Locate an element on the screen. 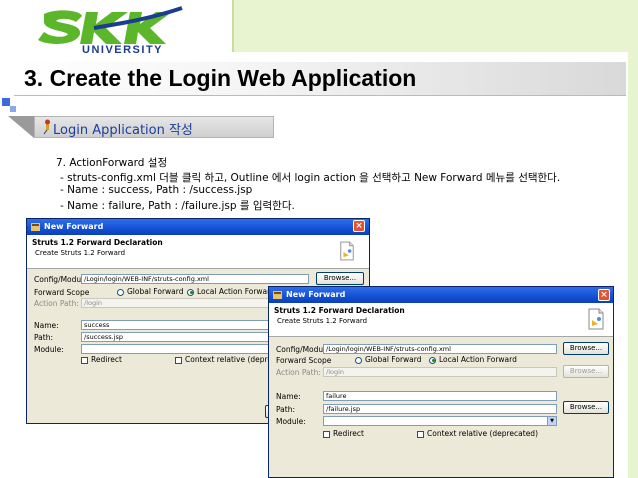 The image size is (638, 478). logo-subtitle: UNIVERSITY is located at coordinates (123, 50).